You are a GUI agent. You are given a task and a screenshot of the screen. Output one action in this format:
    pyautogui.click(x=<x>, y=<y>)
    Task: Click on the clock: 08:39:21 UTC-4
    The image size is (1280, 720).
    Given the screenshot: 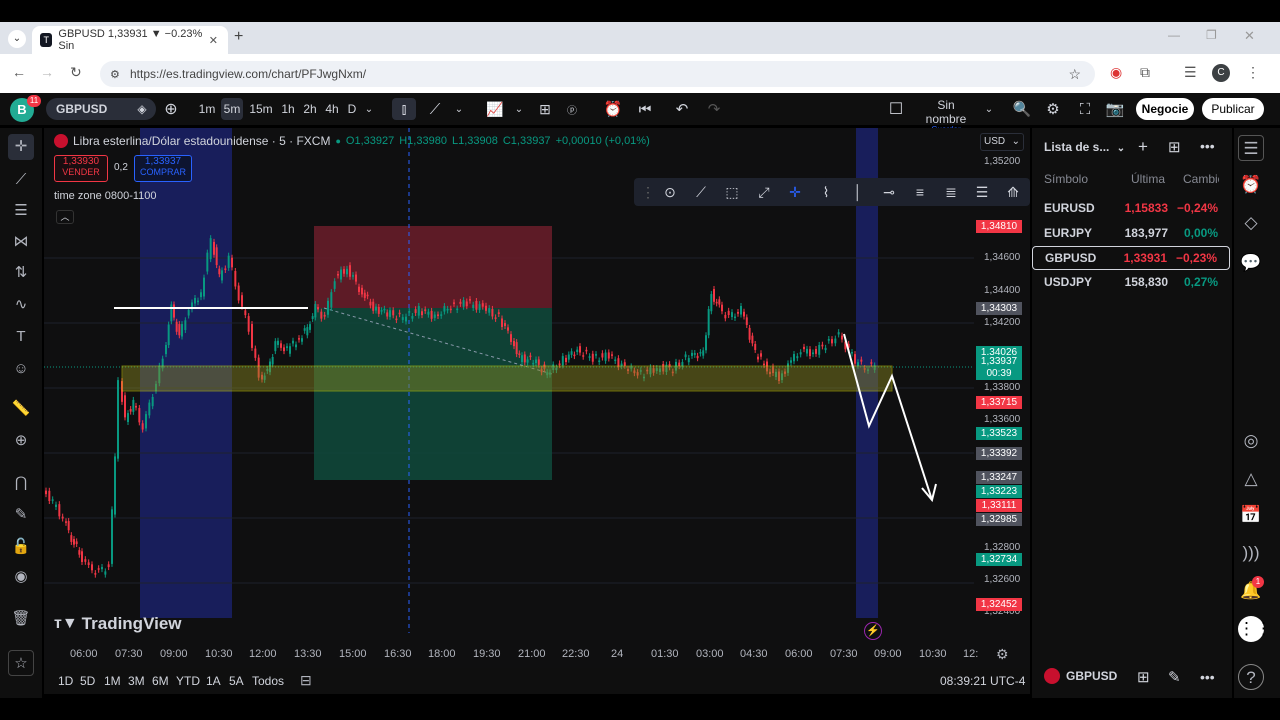 What is the action you would take?
    pyautogui.click(x=982, y=681)
    